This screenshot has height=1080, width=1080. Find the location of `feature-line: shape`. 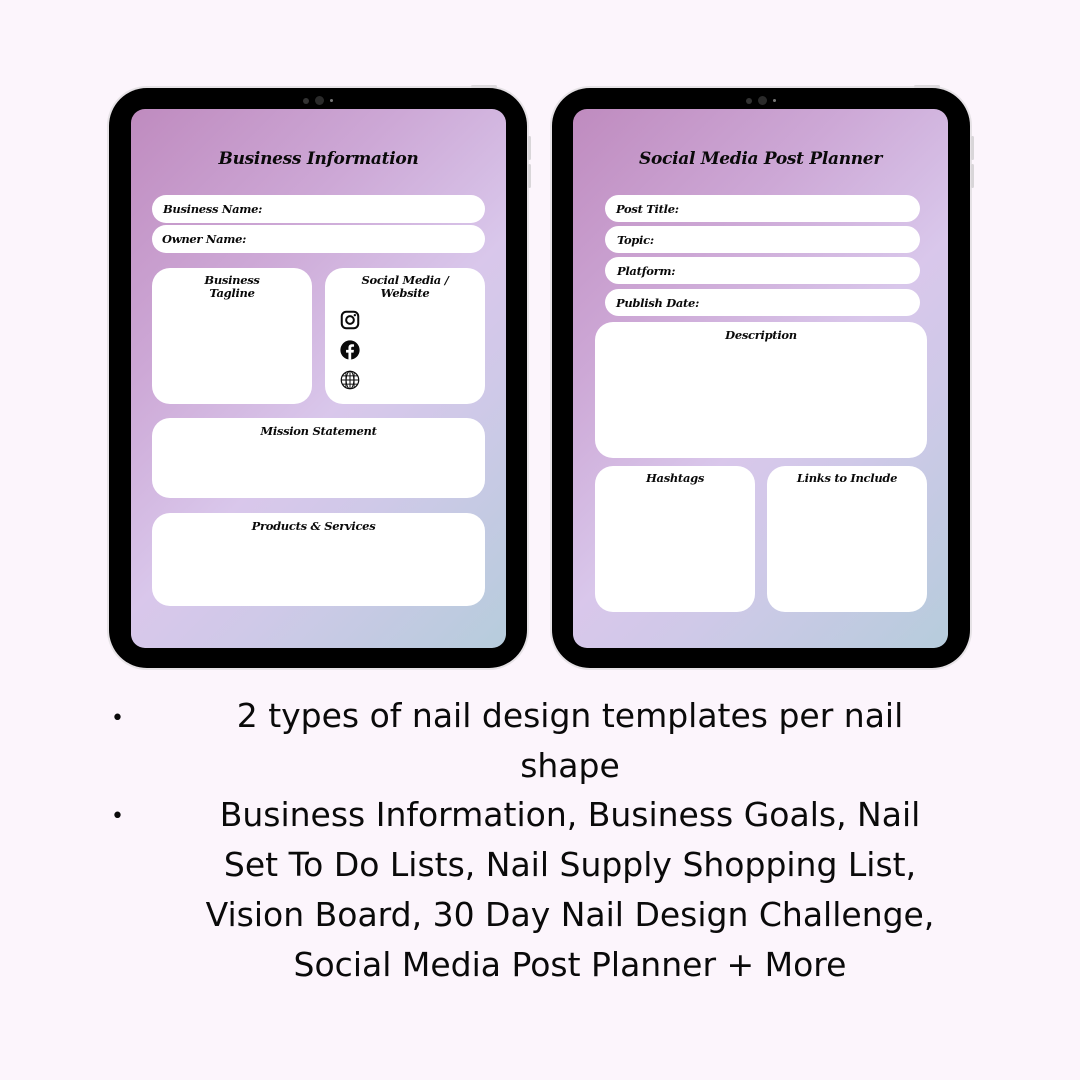

feature-line: shape is located at coordinates (570, 765).